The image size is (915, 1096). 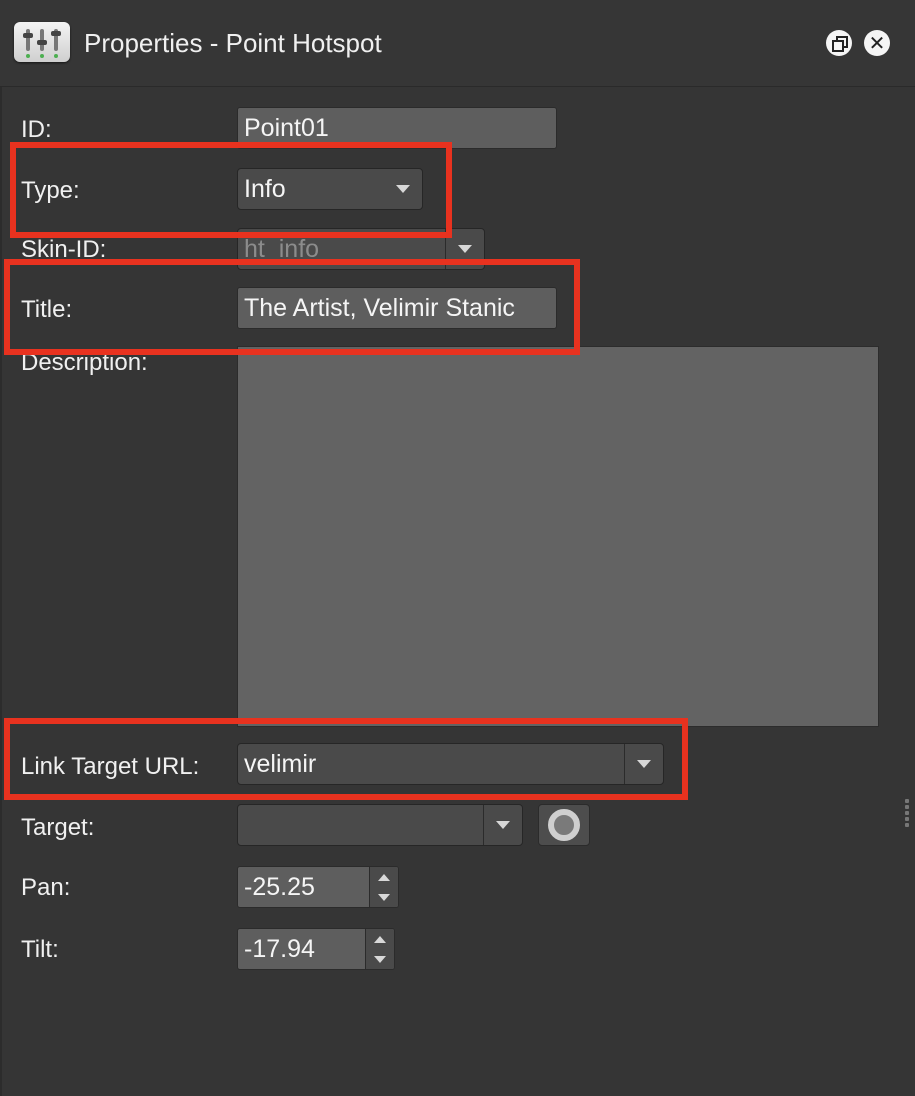 I want to click on pan-label: Pan:, so click(x=46, y=887).